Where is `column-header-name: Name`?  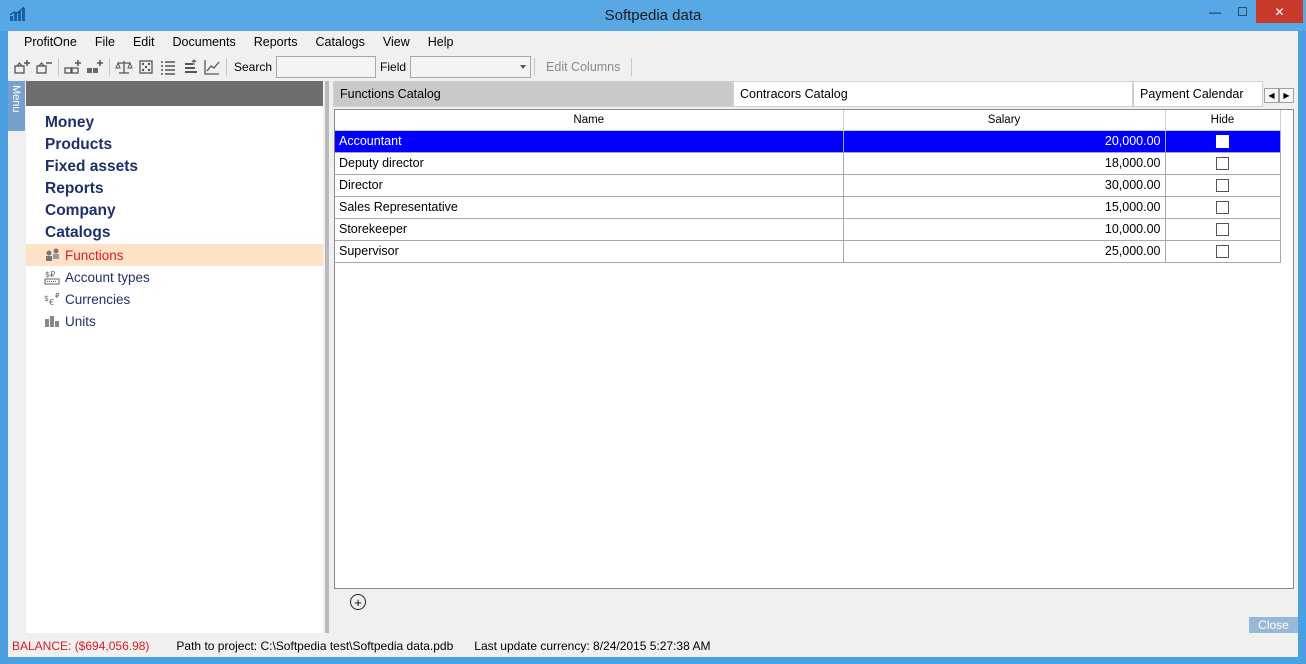 column-header-name: Name is located at coordinates (589, 120).